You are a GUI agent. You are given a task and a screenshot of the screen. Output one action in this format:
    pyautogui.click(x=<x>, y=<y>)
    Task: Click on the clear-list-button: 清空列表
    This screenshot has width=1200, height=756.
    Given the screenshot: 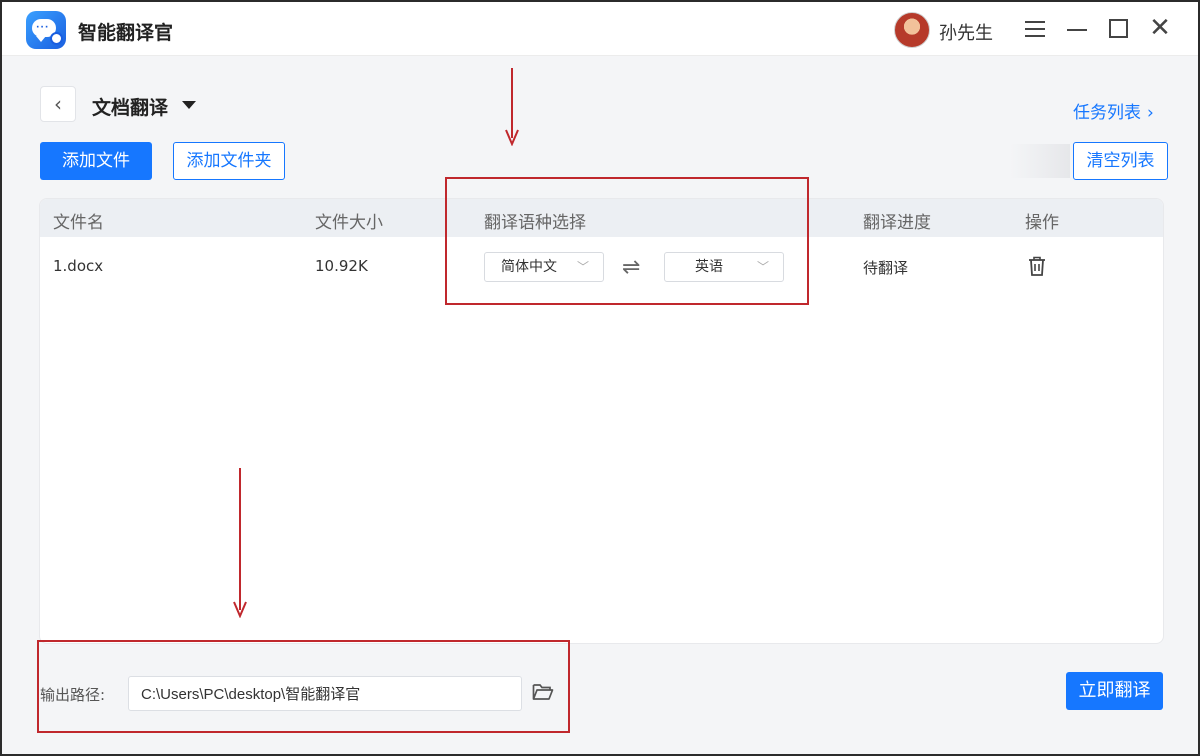 What is the action you would take?
    pyautogui.click(x=1120, y=161)
    